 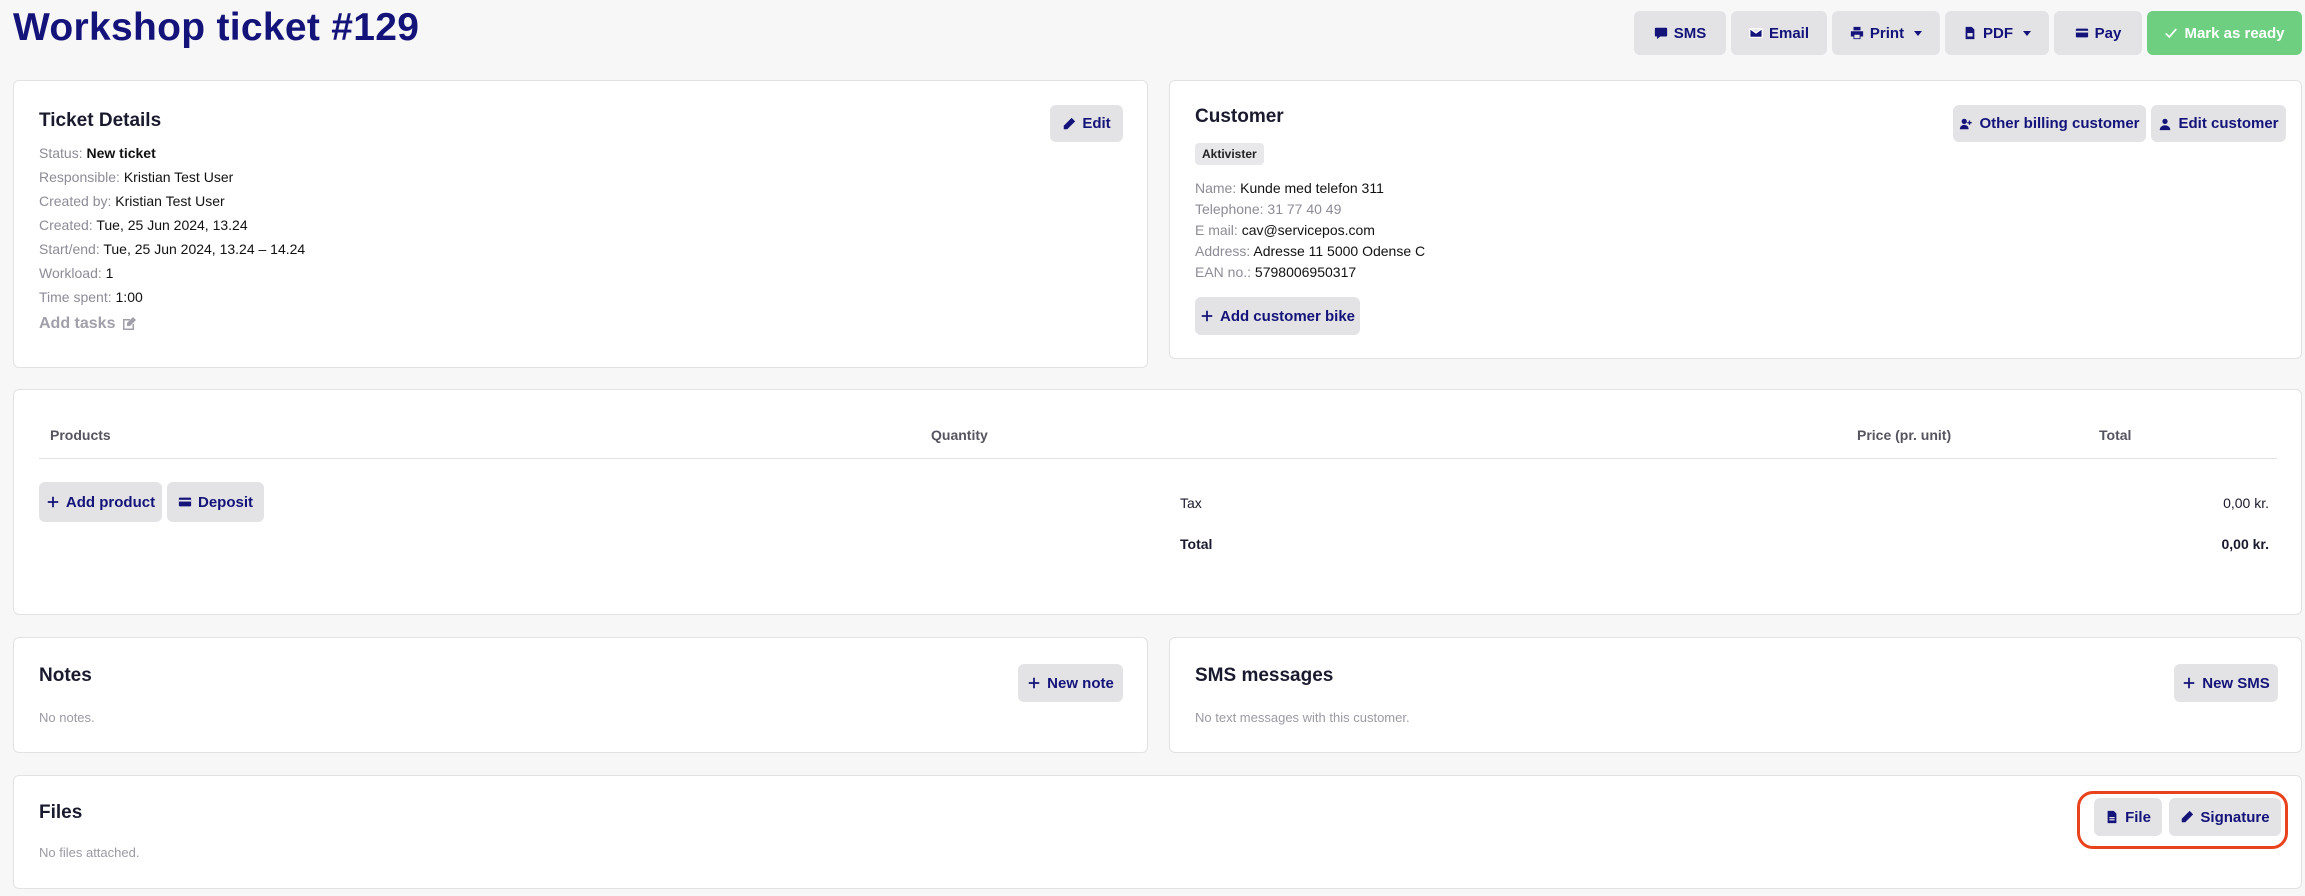 What do you see at coordinates (2234, 33) in the screenshot?
I see `mark-as-ready-label: Mark as ready` at bounding box center [2234, 33].